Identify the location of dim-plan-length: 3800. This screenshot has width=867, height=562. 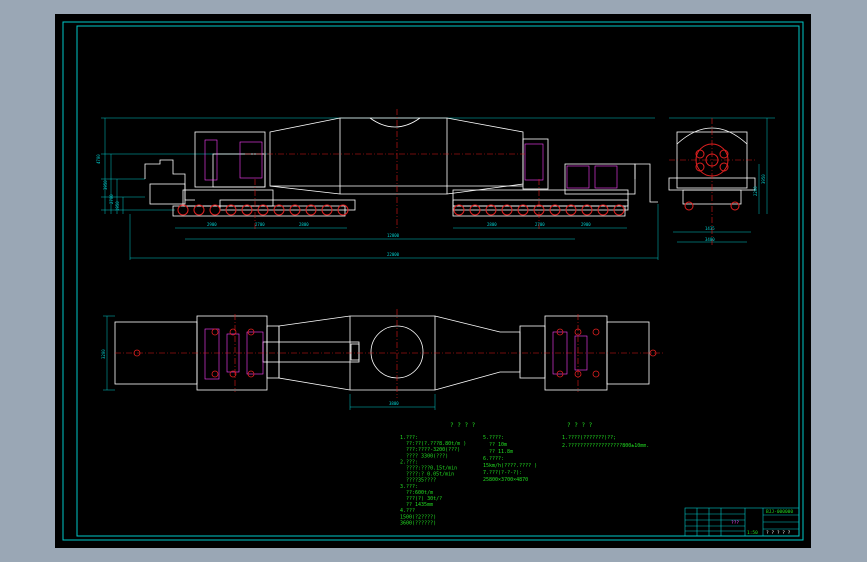
(394, 403).